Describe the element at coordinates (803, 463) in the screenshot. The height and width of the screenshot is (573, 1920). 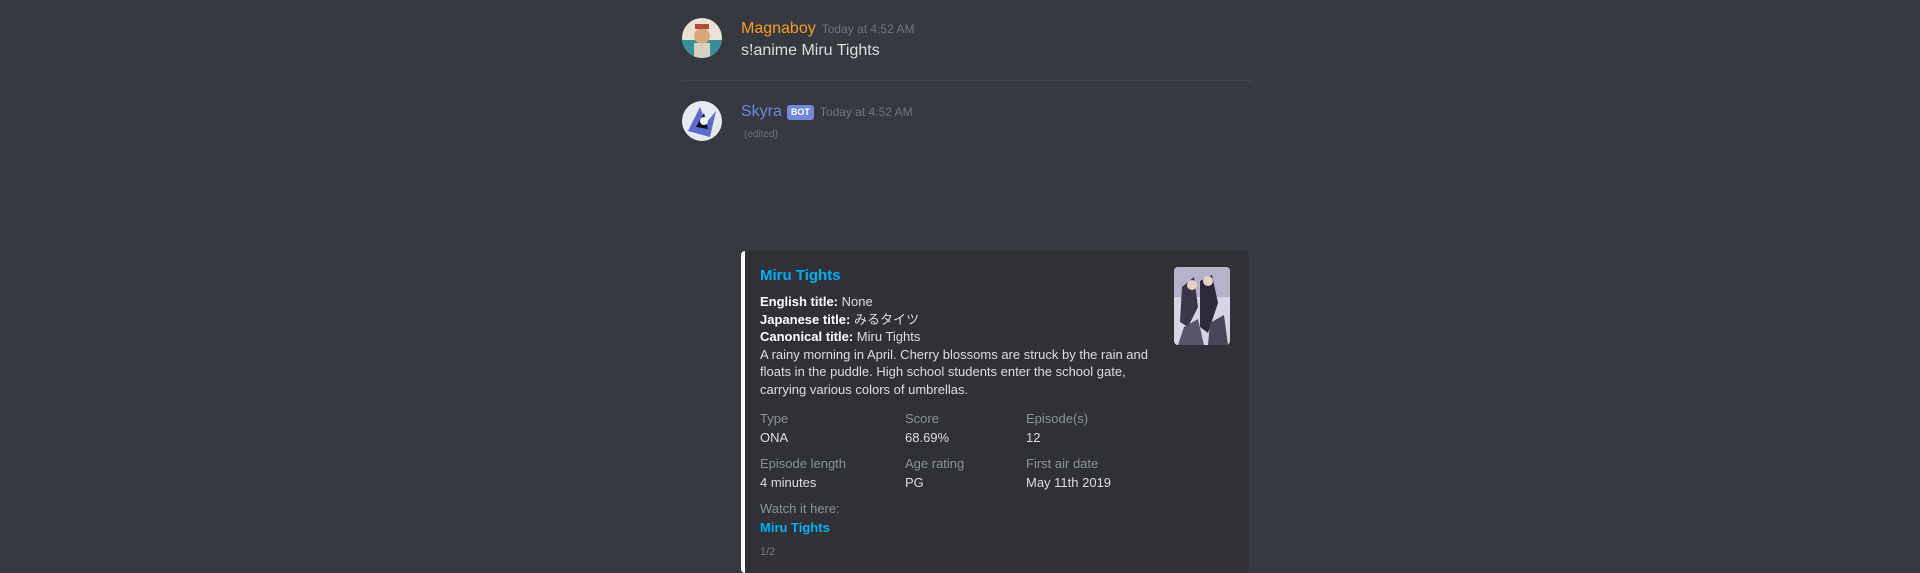
I see `field-name: Episode length` at that location.